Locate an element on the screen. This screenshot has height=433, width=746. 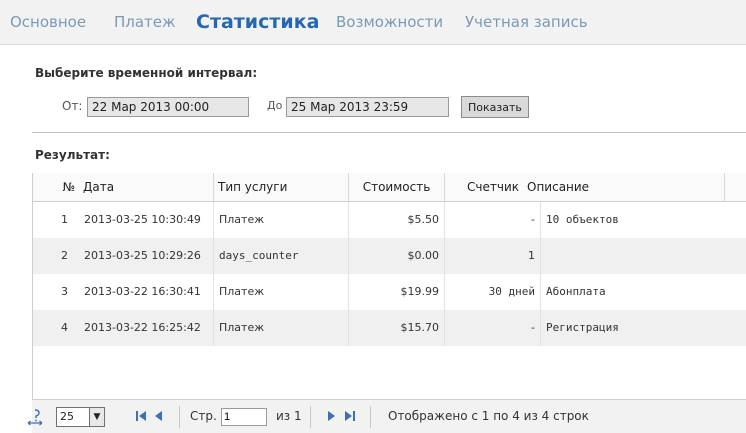
cell-date: 2013-03-22 16:30:41 is located at coordinates (146, 292).